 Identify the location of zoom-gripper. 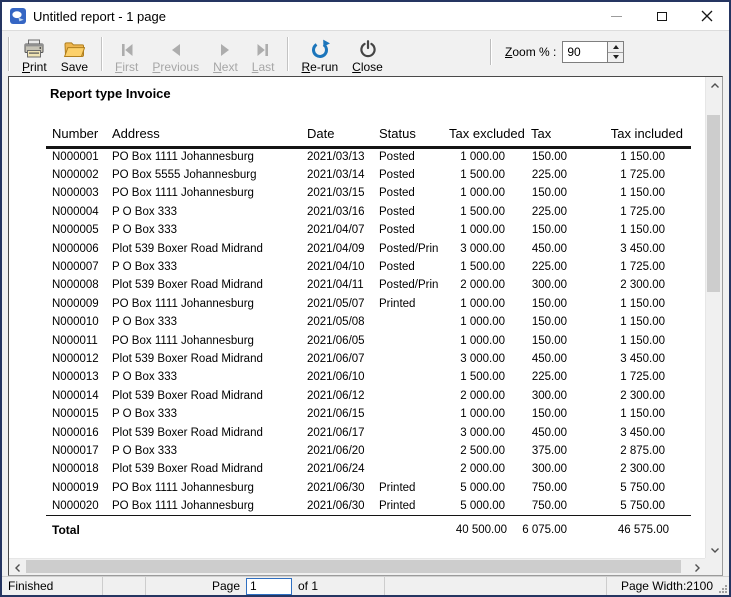
(491, 52).